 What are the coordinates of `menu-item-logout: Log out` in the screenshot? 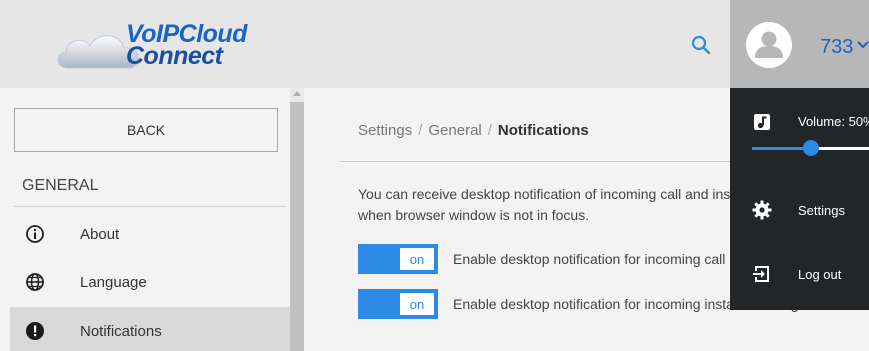 It's located at (799, 274).